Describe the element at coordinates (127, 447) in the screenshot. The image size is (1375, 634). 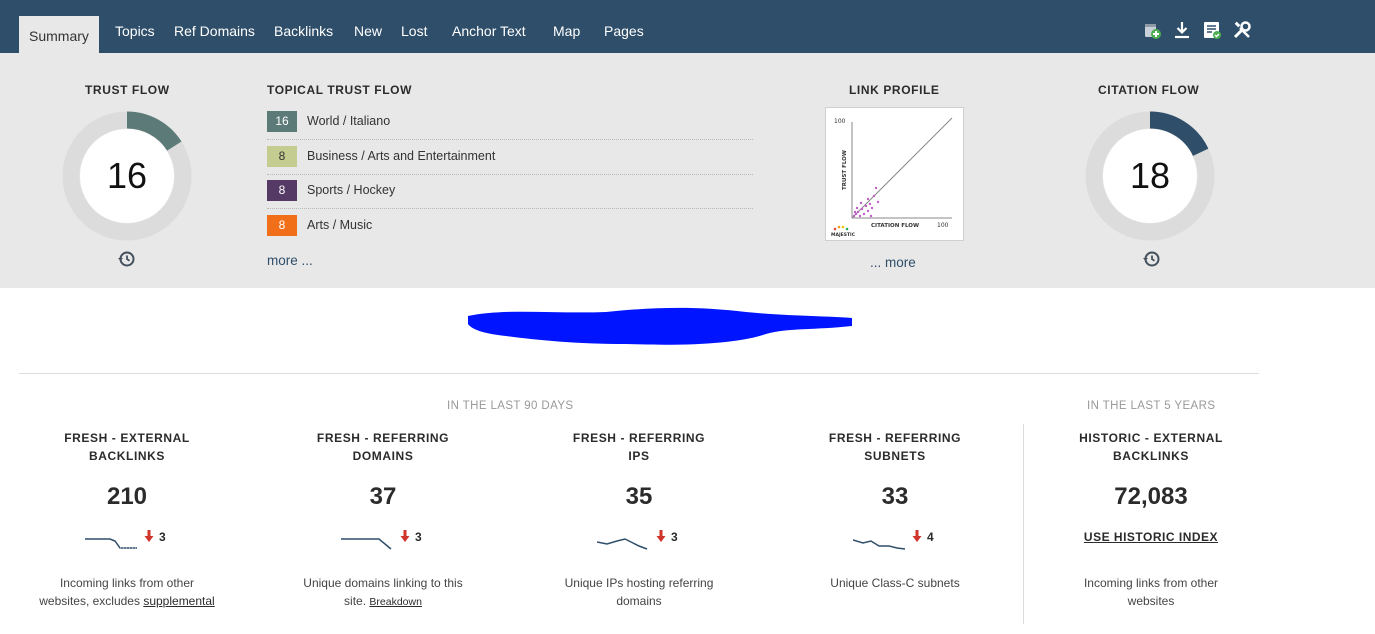
I see `fresh-backlinks-title: FRESH - EXTERNAL BACKLINKS` at that location.